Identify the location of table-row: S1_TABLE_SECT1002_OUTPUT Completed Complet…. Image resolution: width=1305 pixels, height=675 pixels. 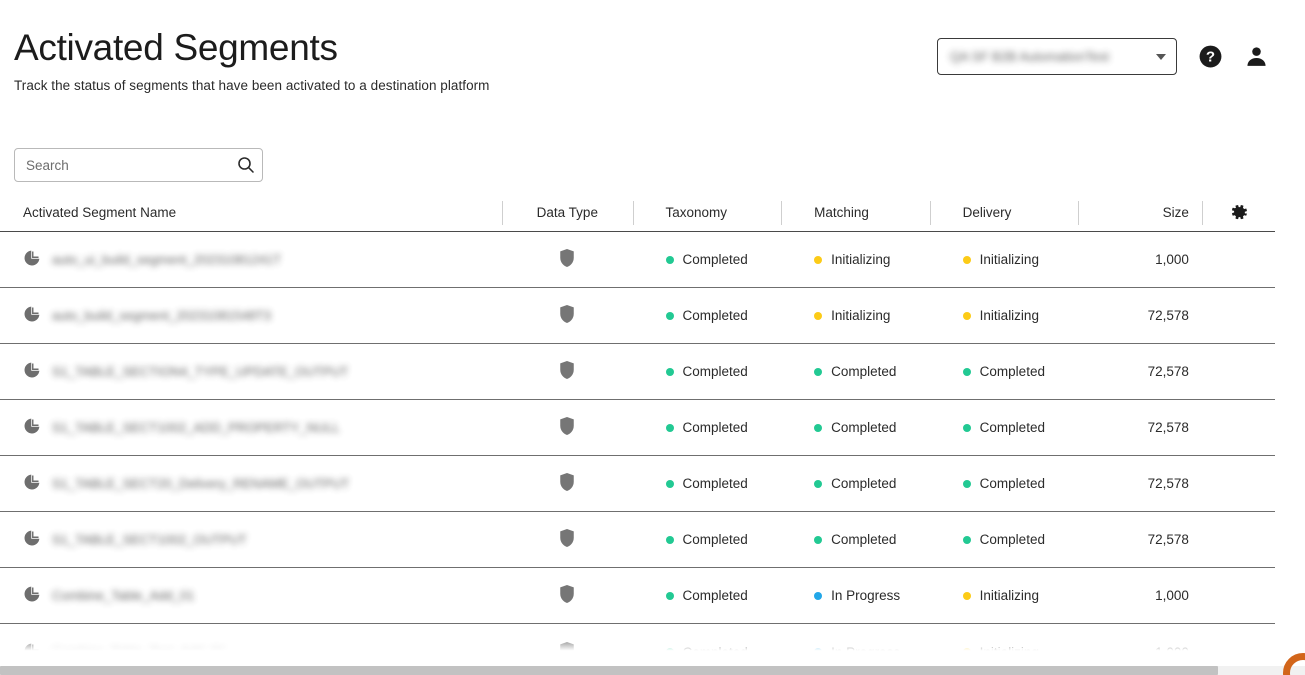
(637, 540).